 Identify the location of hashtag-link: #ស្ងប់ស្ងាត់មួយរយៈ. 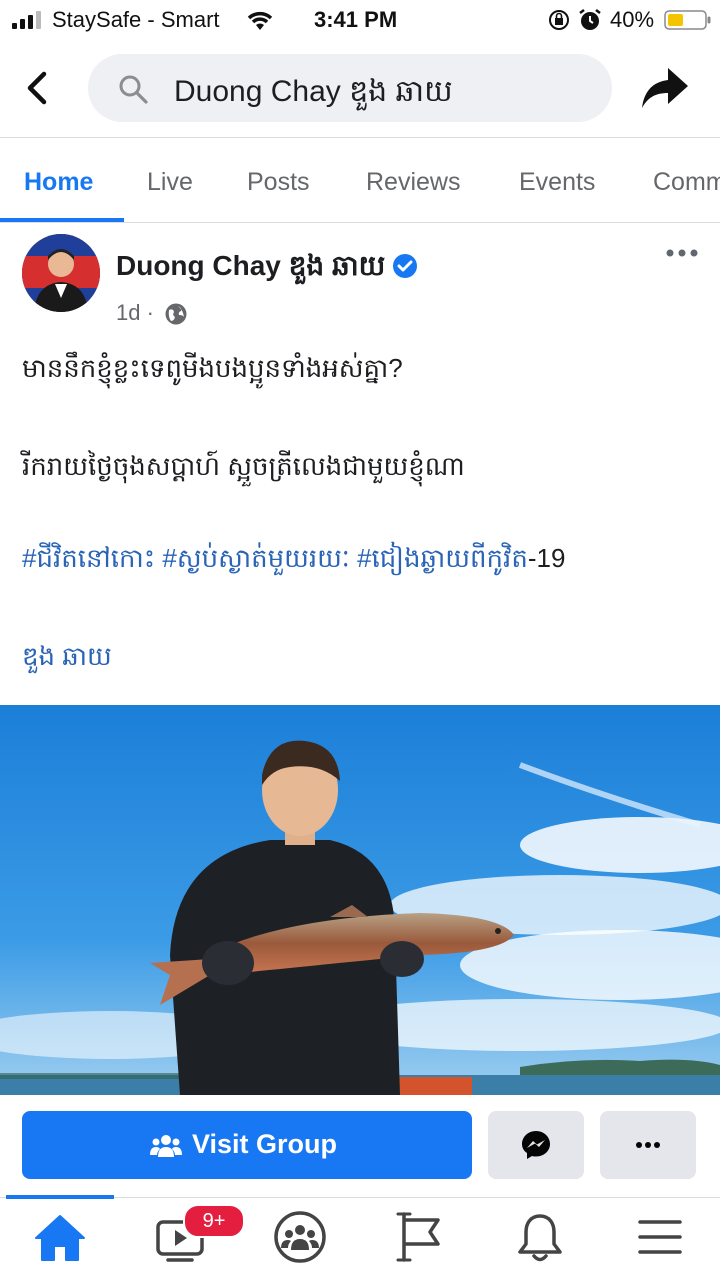
(255, 558).